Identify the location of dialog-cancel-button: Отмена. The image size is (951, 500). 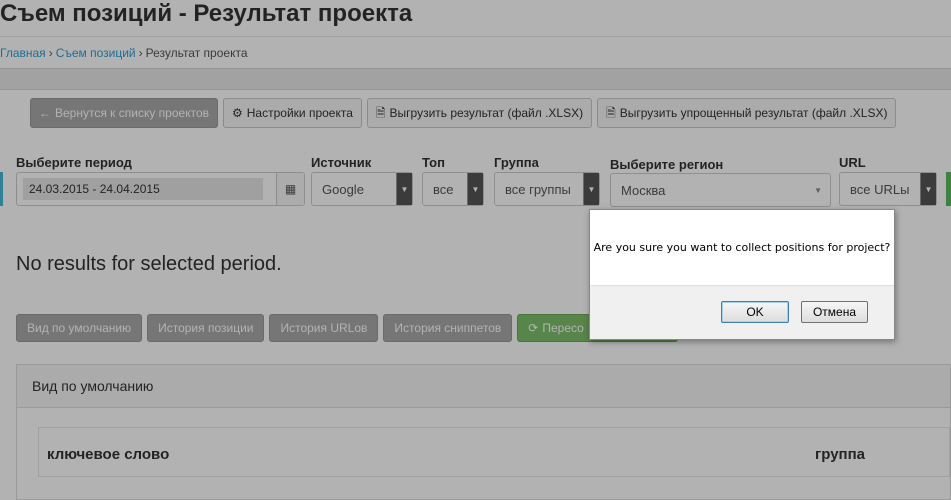
(834, 312).